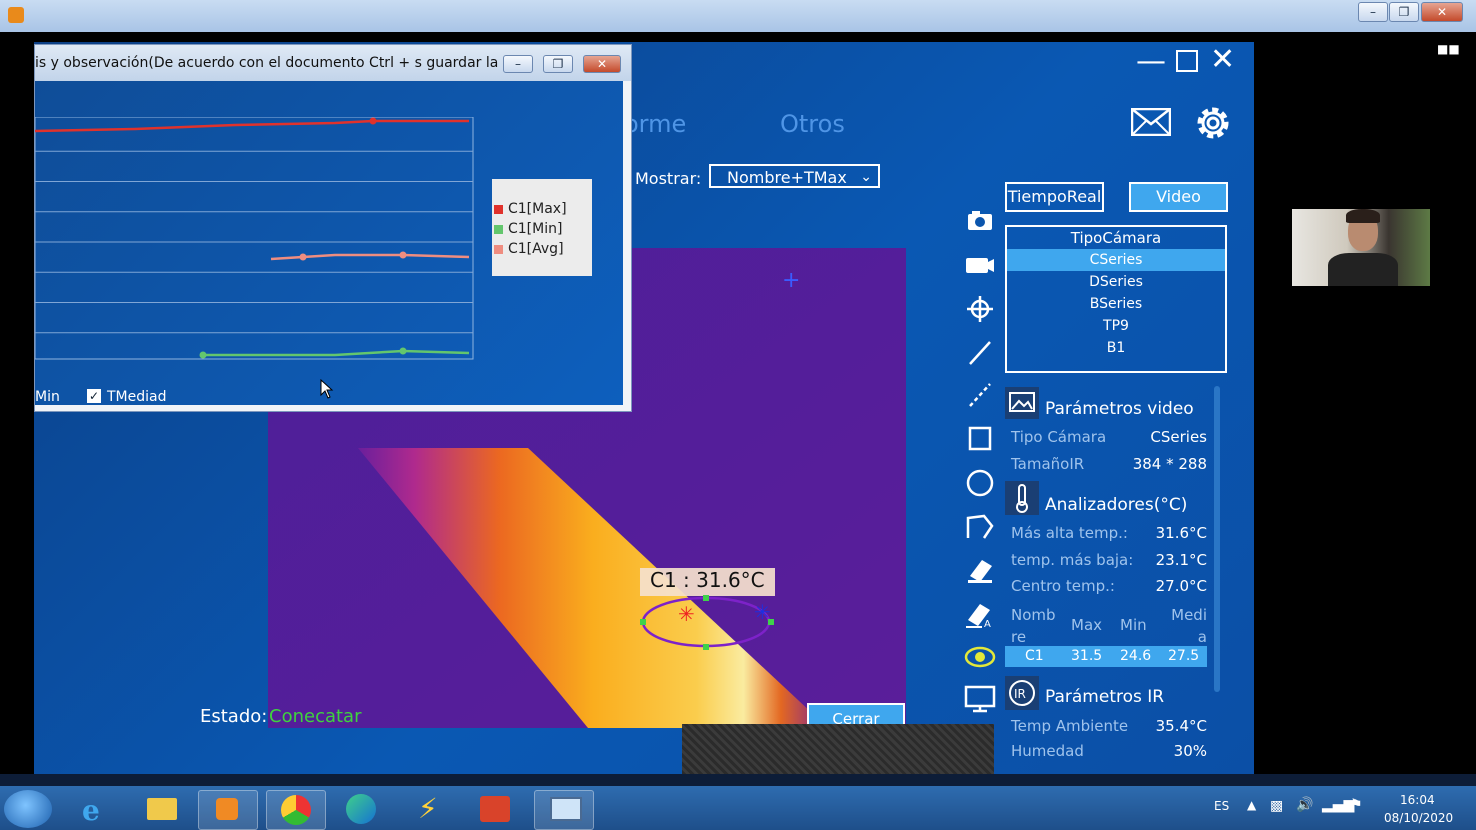  I want to click on ir-param-label: Humedad, so click(1047, 749).